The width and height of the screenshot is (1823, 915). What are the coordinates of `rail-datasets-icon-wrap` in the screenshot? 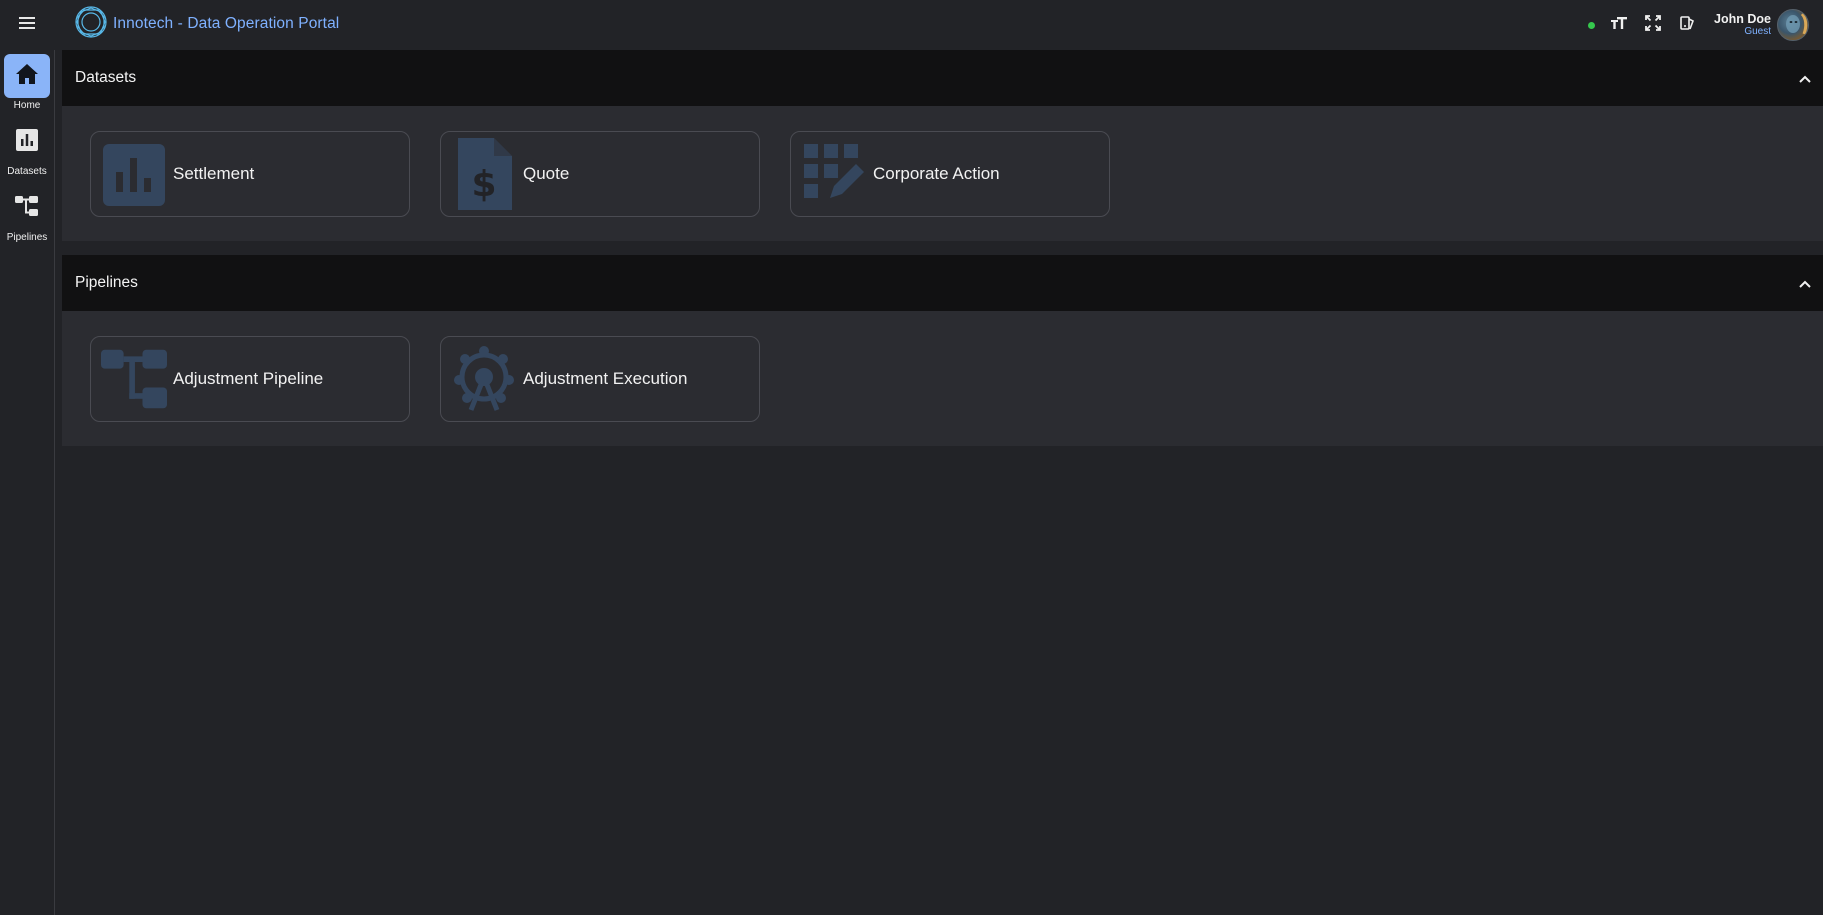 It's located at (27, 142).